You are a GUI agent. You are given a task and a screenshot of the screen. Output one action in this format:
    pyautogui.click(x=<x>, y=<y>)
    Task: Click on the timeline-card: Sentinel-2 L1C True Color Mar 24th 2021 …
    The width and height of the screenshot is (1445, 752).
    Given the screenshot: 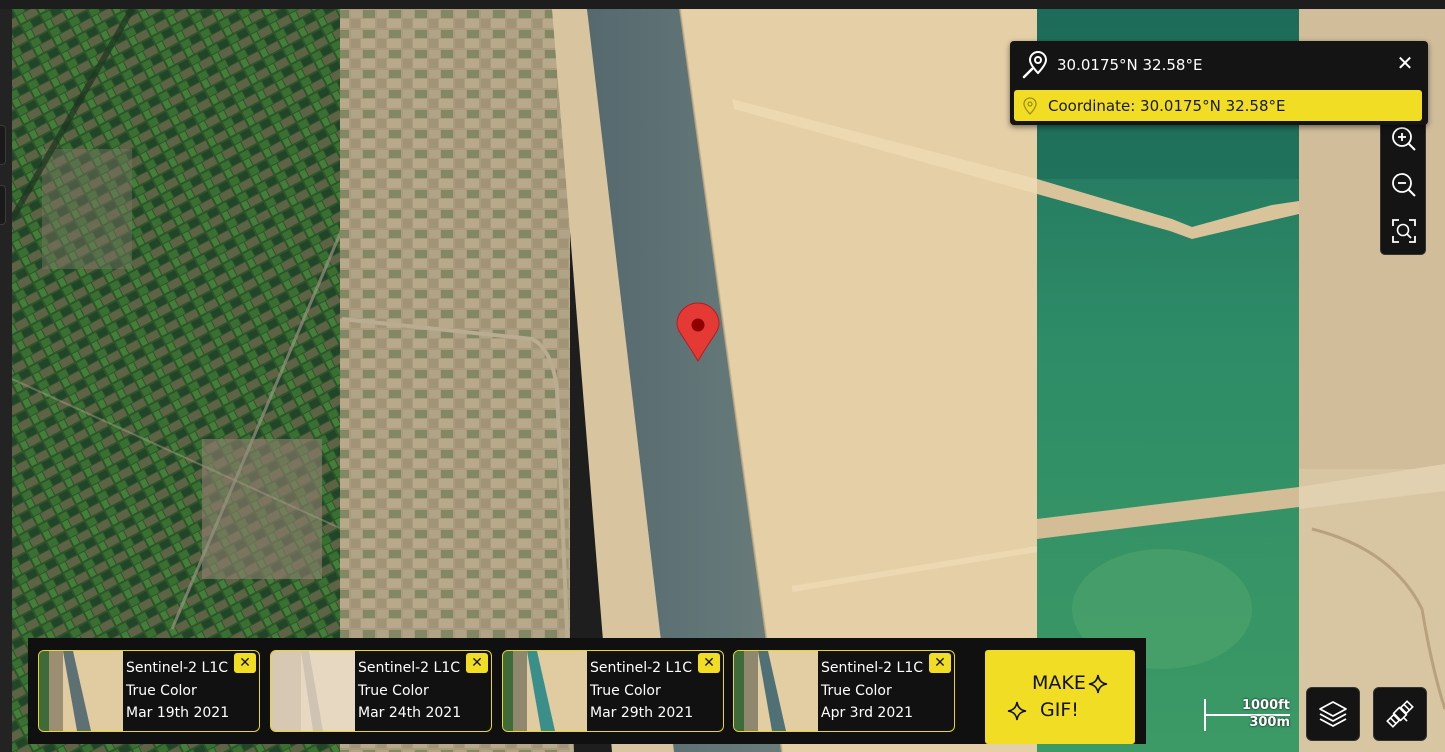 What is the action you would take?
    pyautogui.click(x=381, y=691)
    